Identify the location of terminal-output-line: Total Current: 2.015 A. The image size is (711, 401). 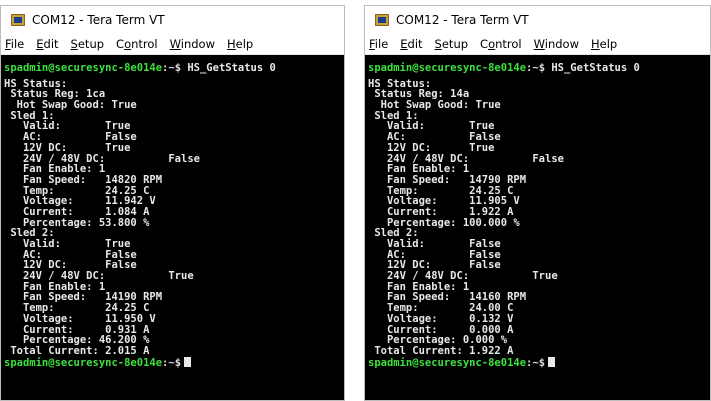
(77, 350).